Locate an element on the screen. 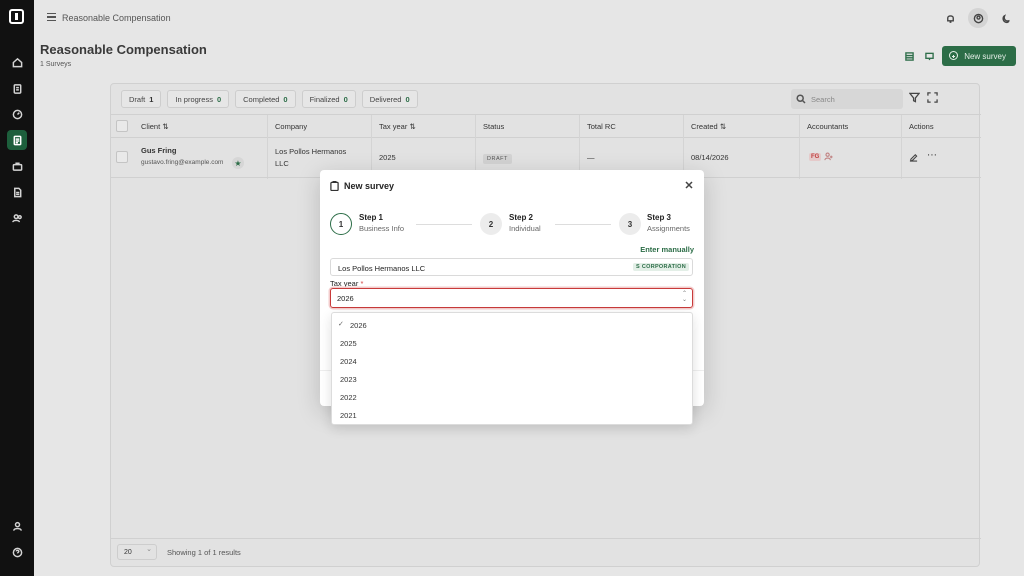 The height and width of the screenshot is (576, 1024). filter-finalized: Finalized 0 is located at coordinates (328, 99).